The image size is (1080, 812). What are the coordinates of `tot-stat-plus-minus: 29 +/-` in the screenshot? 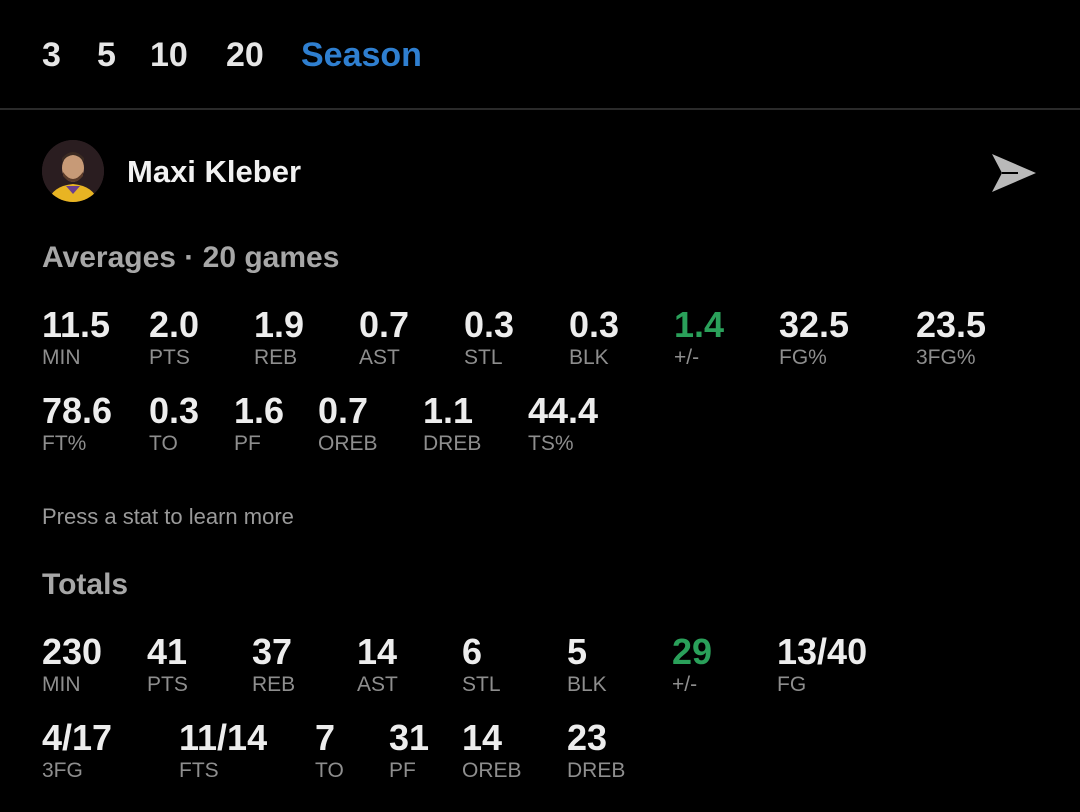 It's located at (692, 665).